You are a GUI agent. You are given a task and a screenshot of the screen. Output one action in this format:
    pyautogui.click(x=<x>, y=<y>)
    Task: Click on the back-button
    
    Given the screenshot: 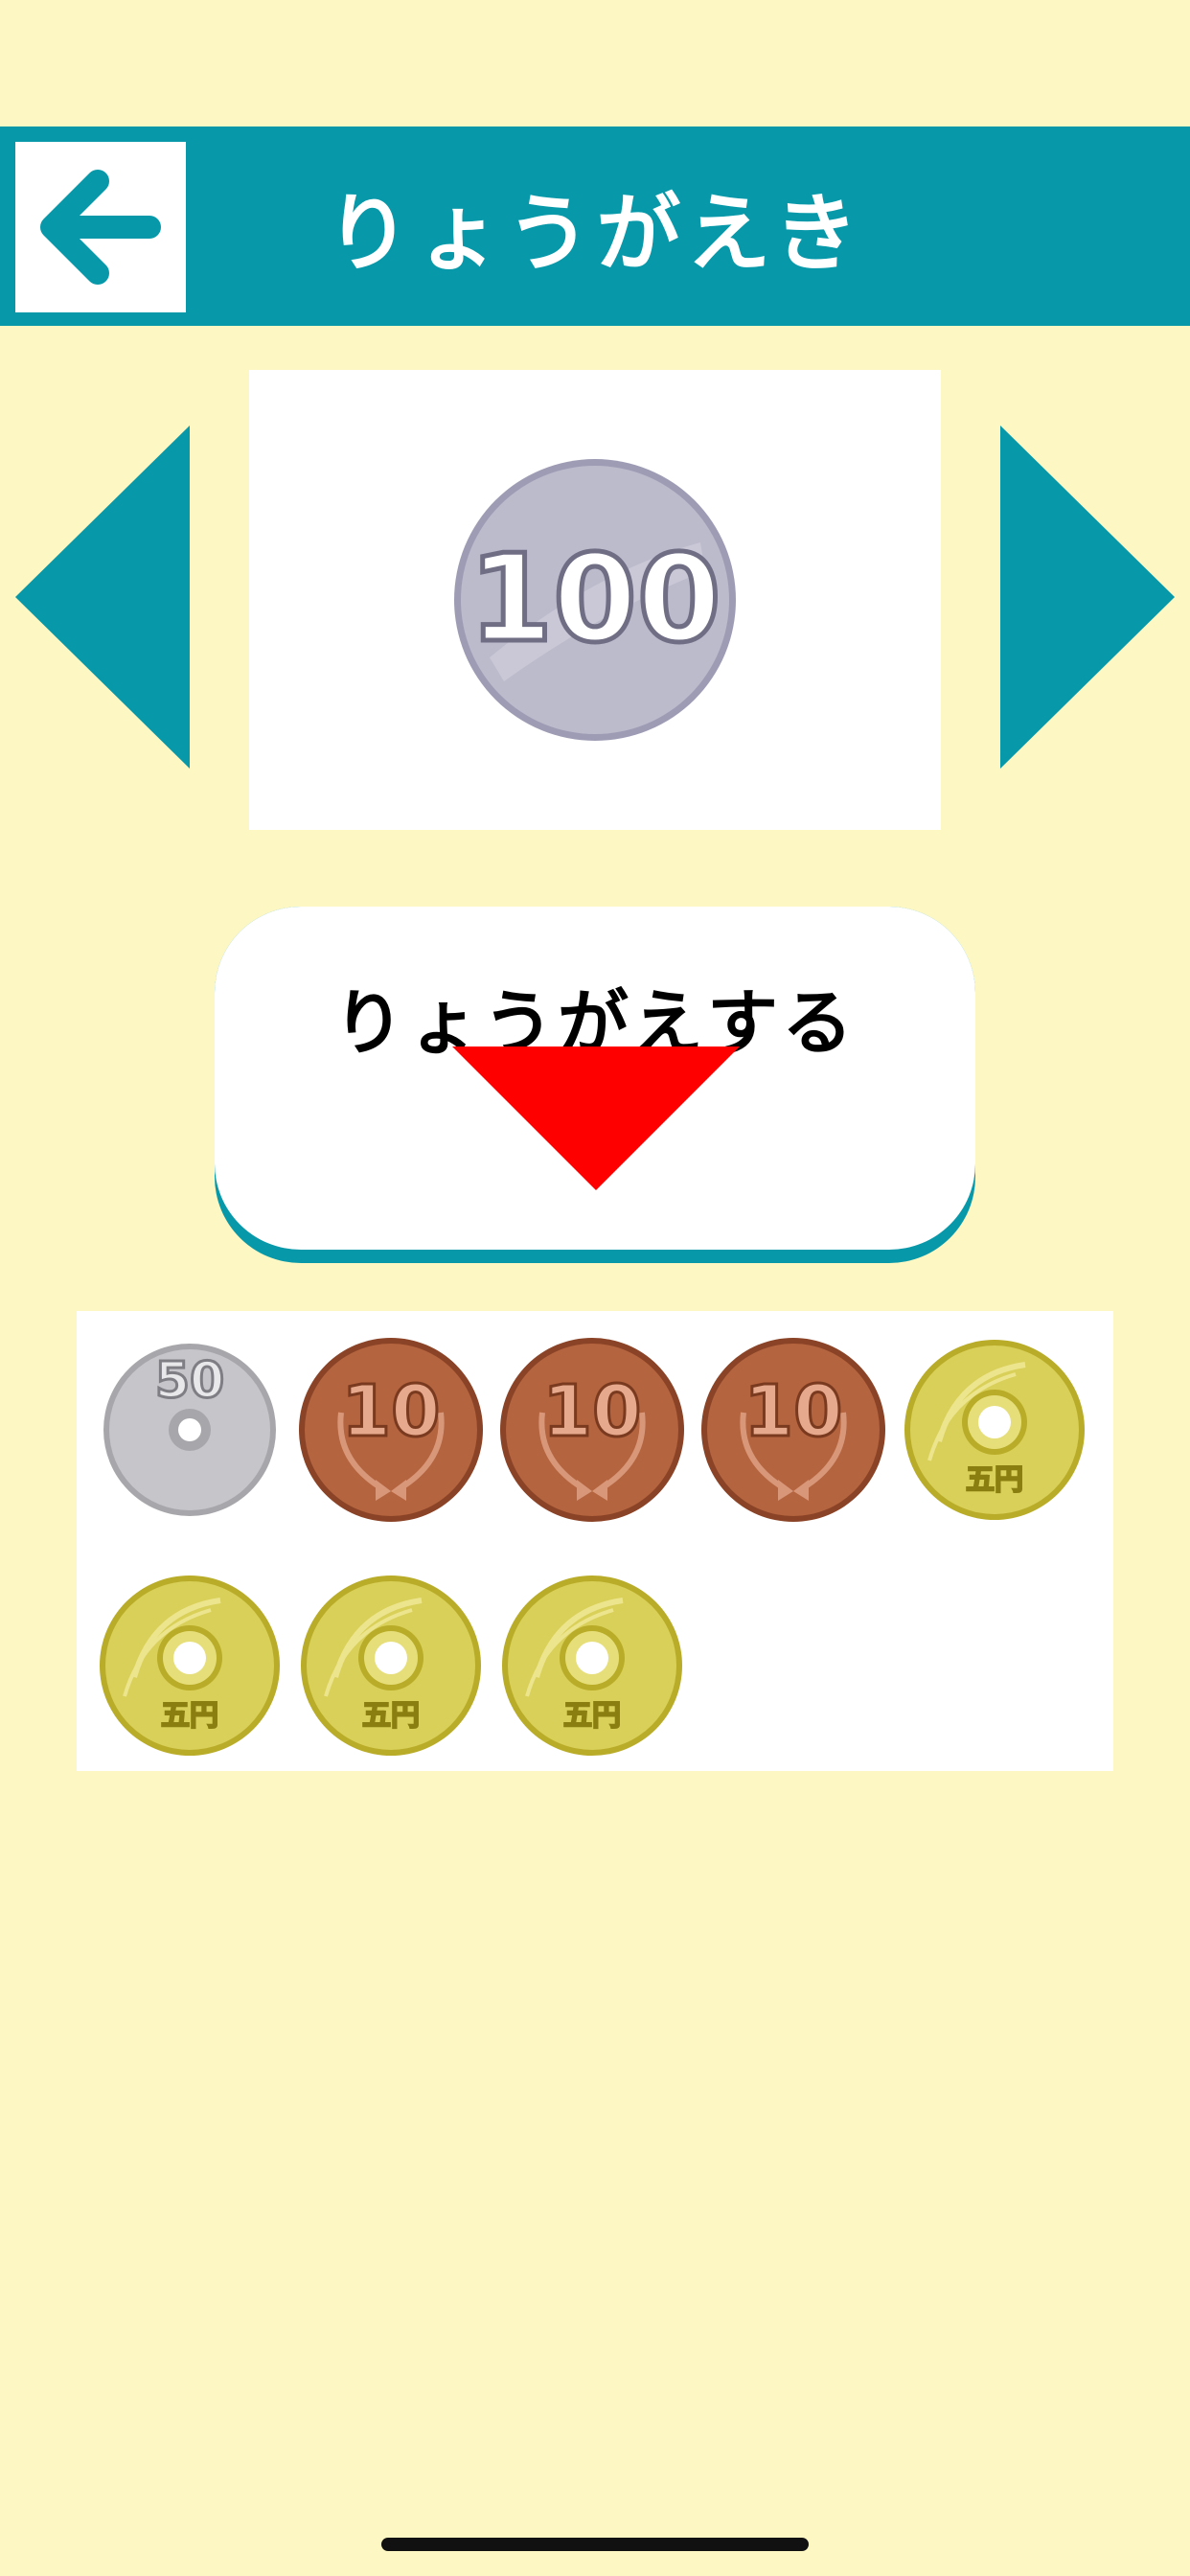 What is the action you would take?
    pyautogui.click(x=101, y=227)
    